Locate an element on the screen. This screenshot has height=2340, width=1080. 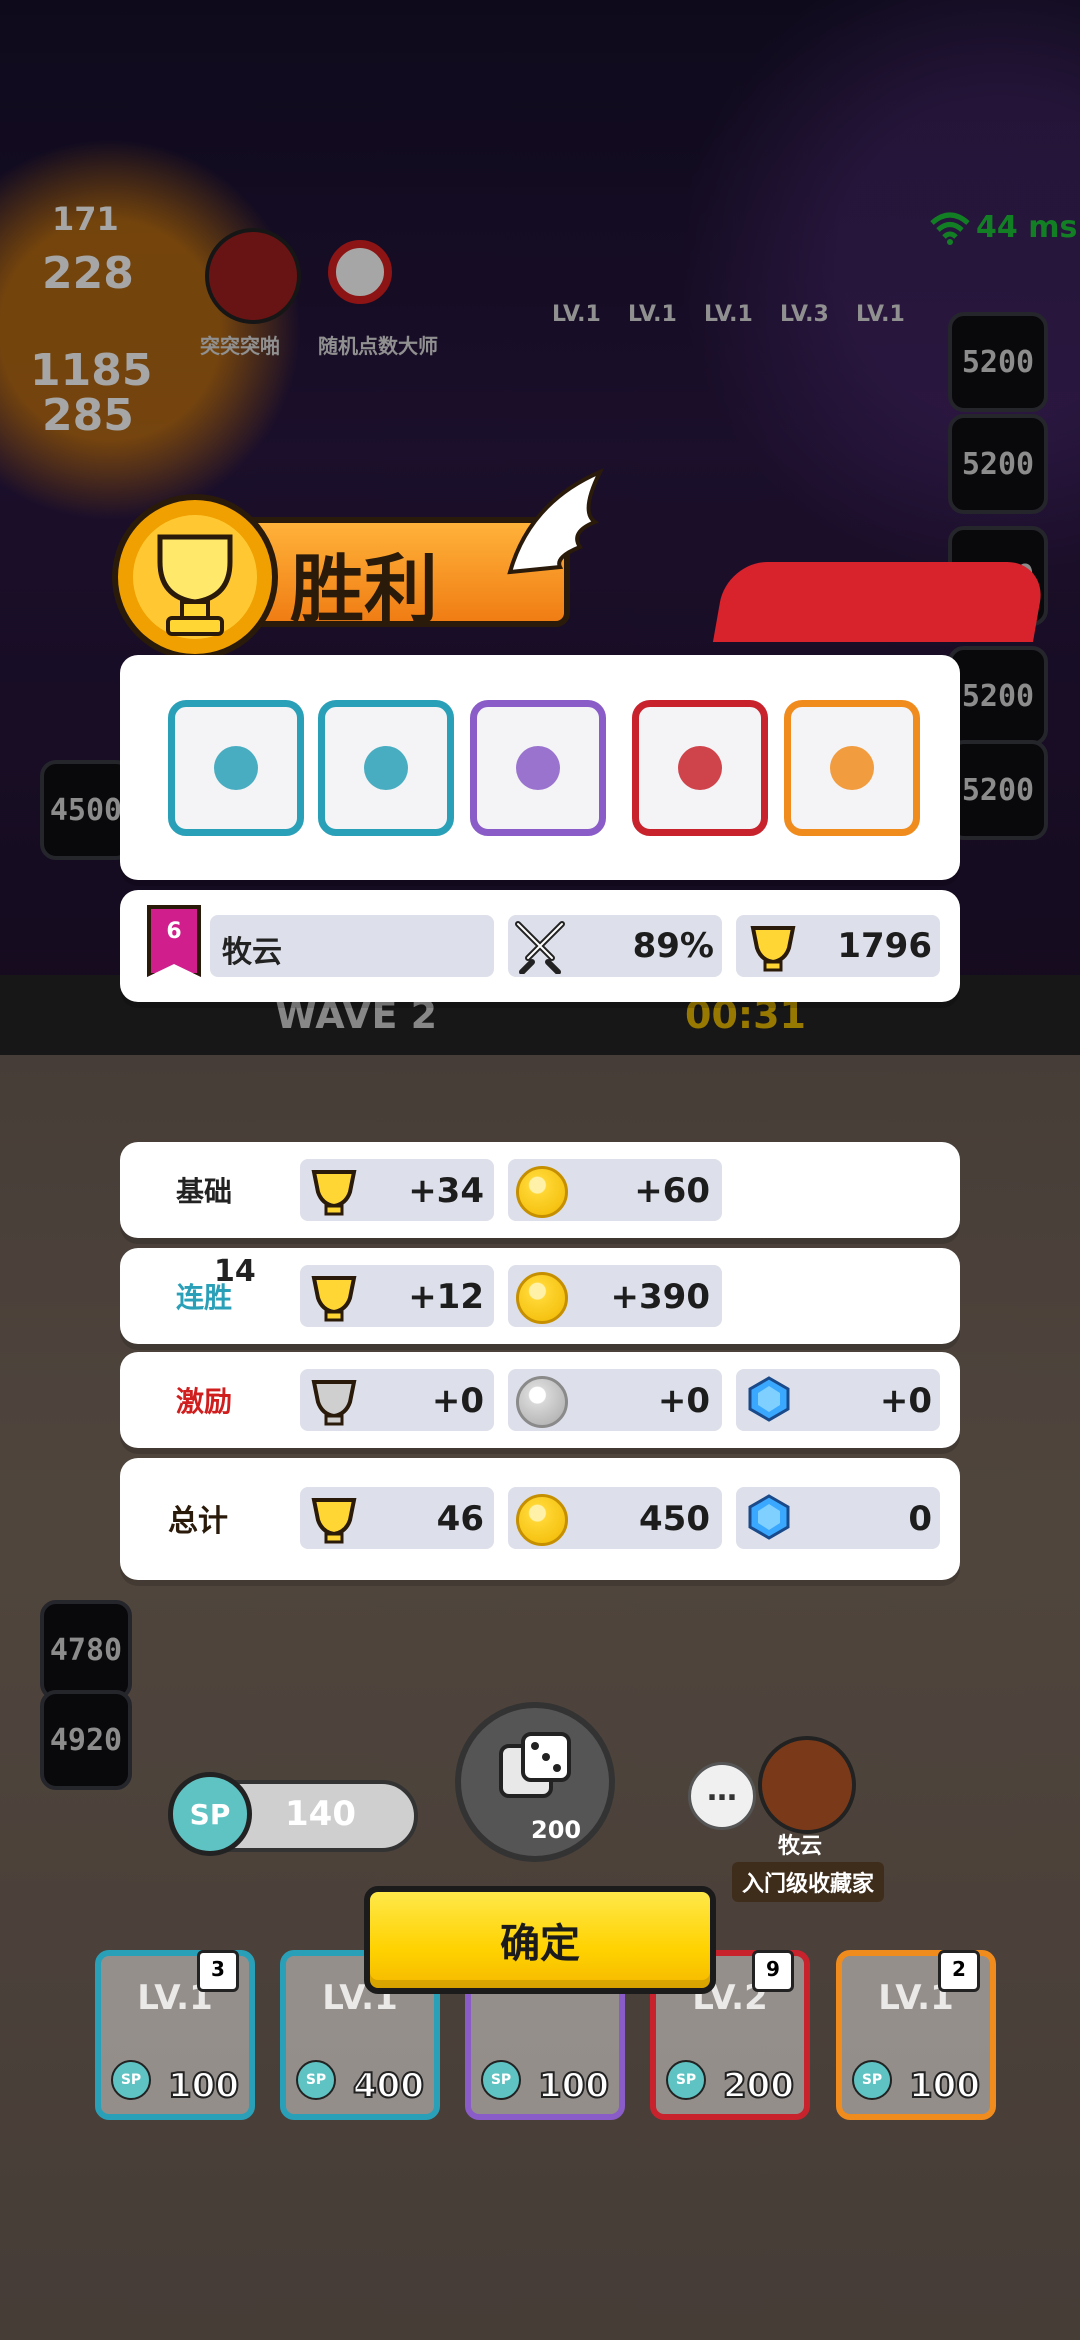
reward-label-text: 激励 is located at coordinates (204, 1401).